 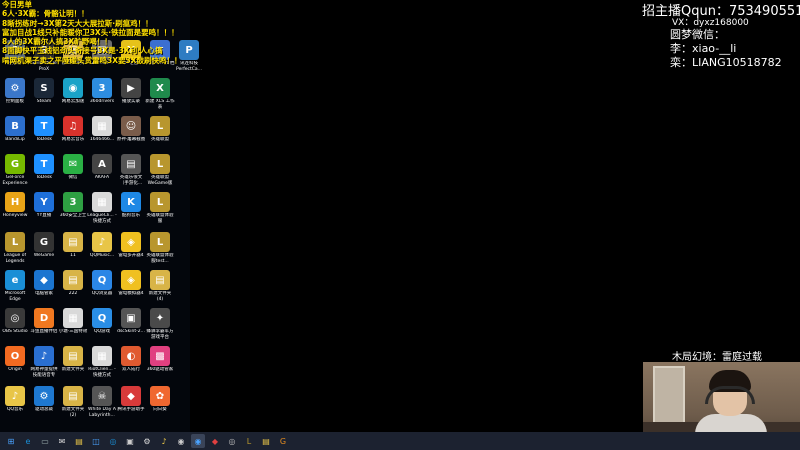 I want to click on g-app-icon: G, so click(x=283, y=441).